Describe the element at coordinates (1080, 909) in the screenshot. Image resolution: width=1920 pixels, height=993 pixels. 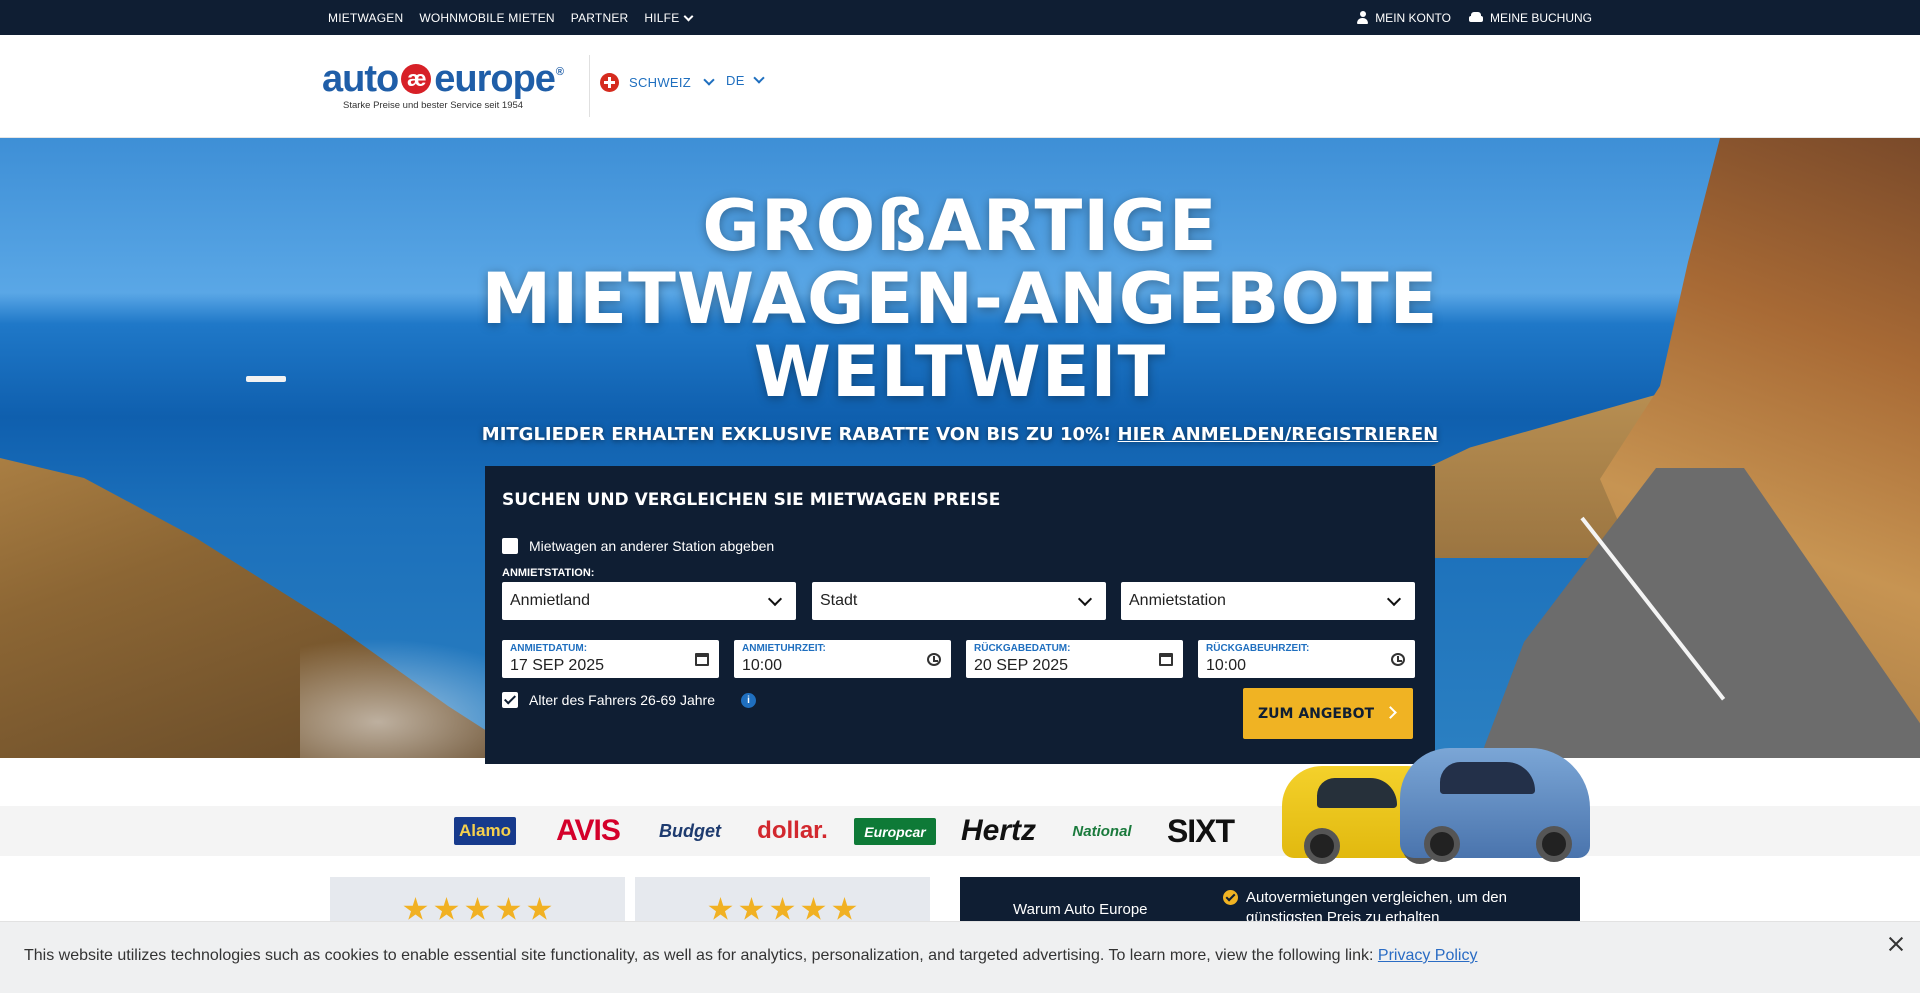
I see `why-title: Warum Auto Europe` at that location.